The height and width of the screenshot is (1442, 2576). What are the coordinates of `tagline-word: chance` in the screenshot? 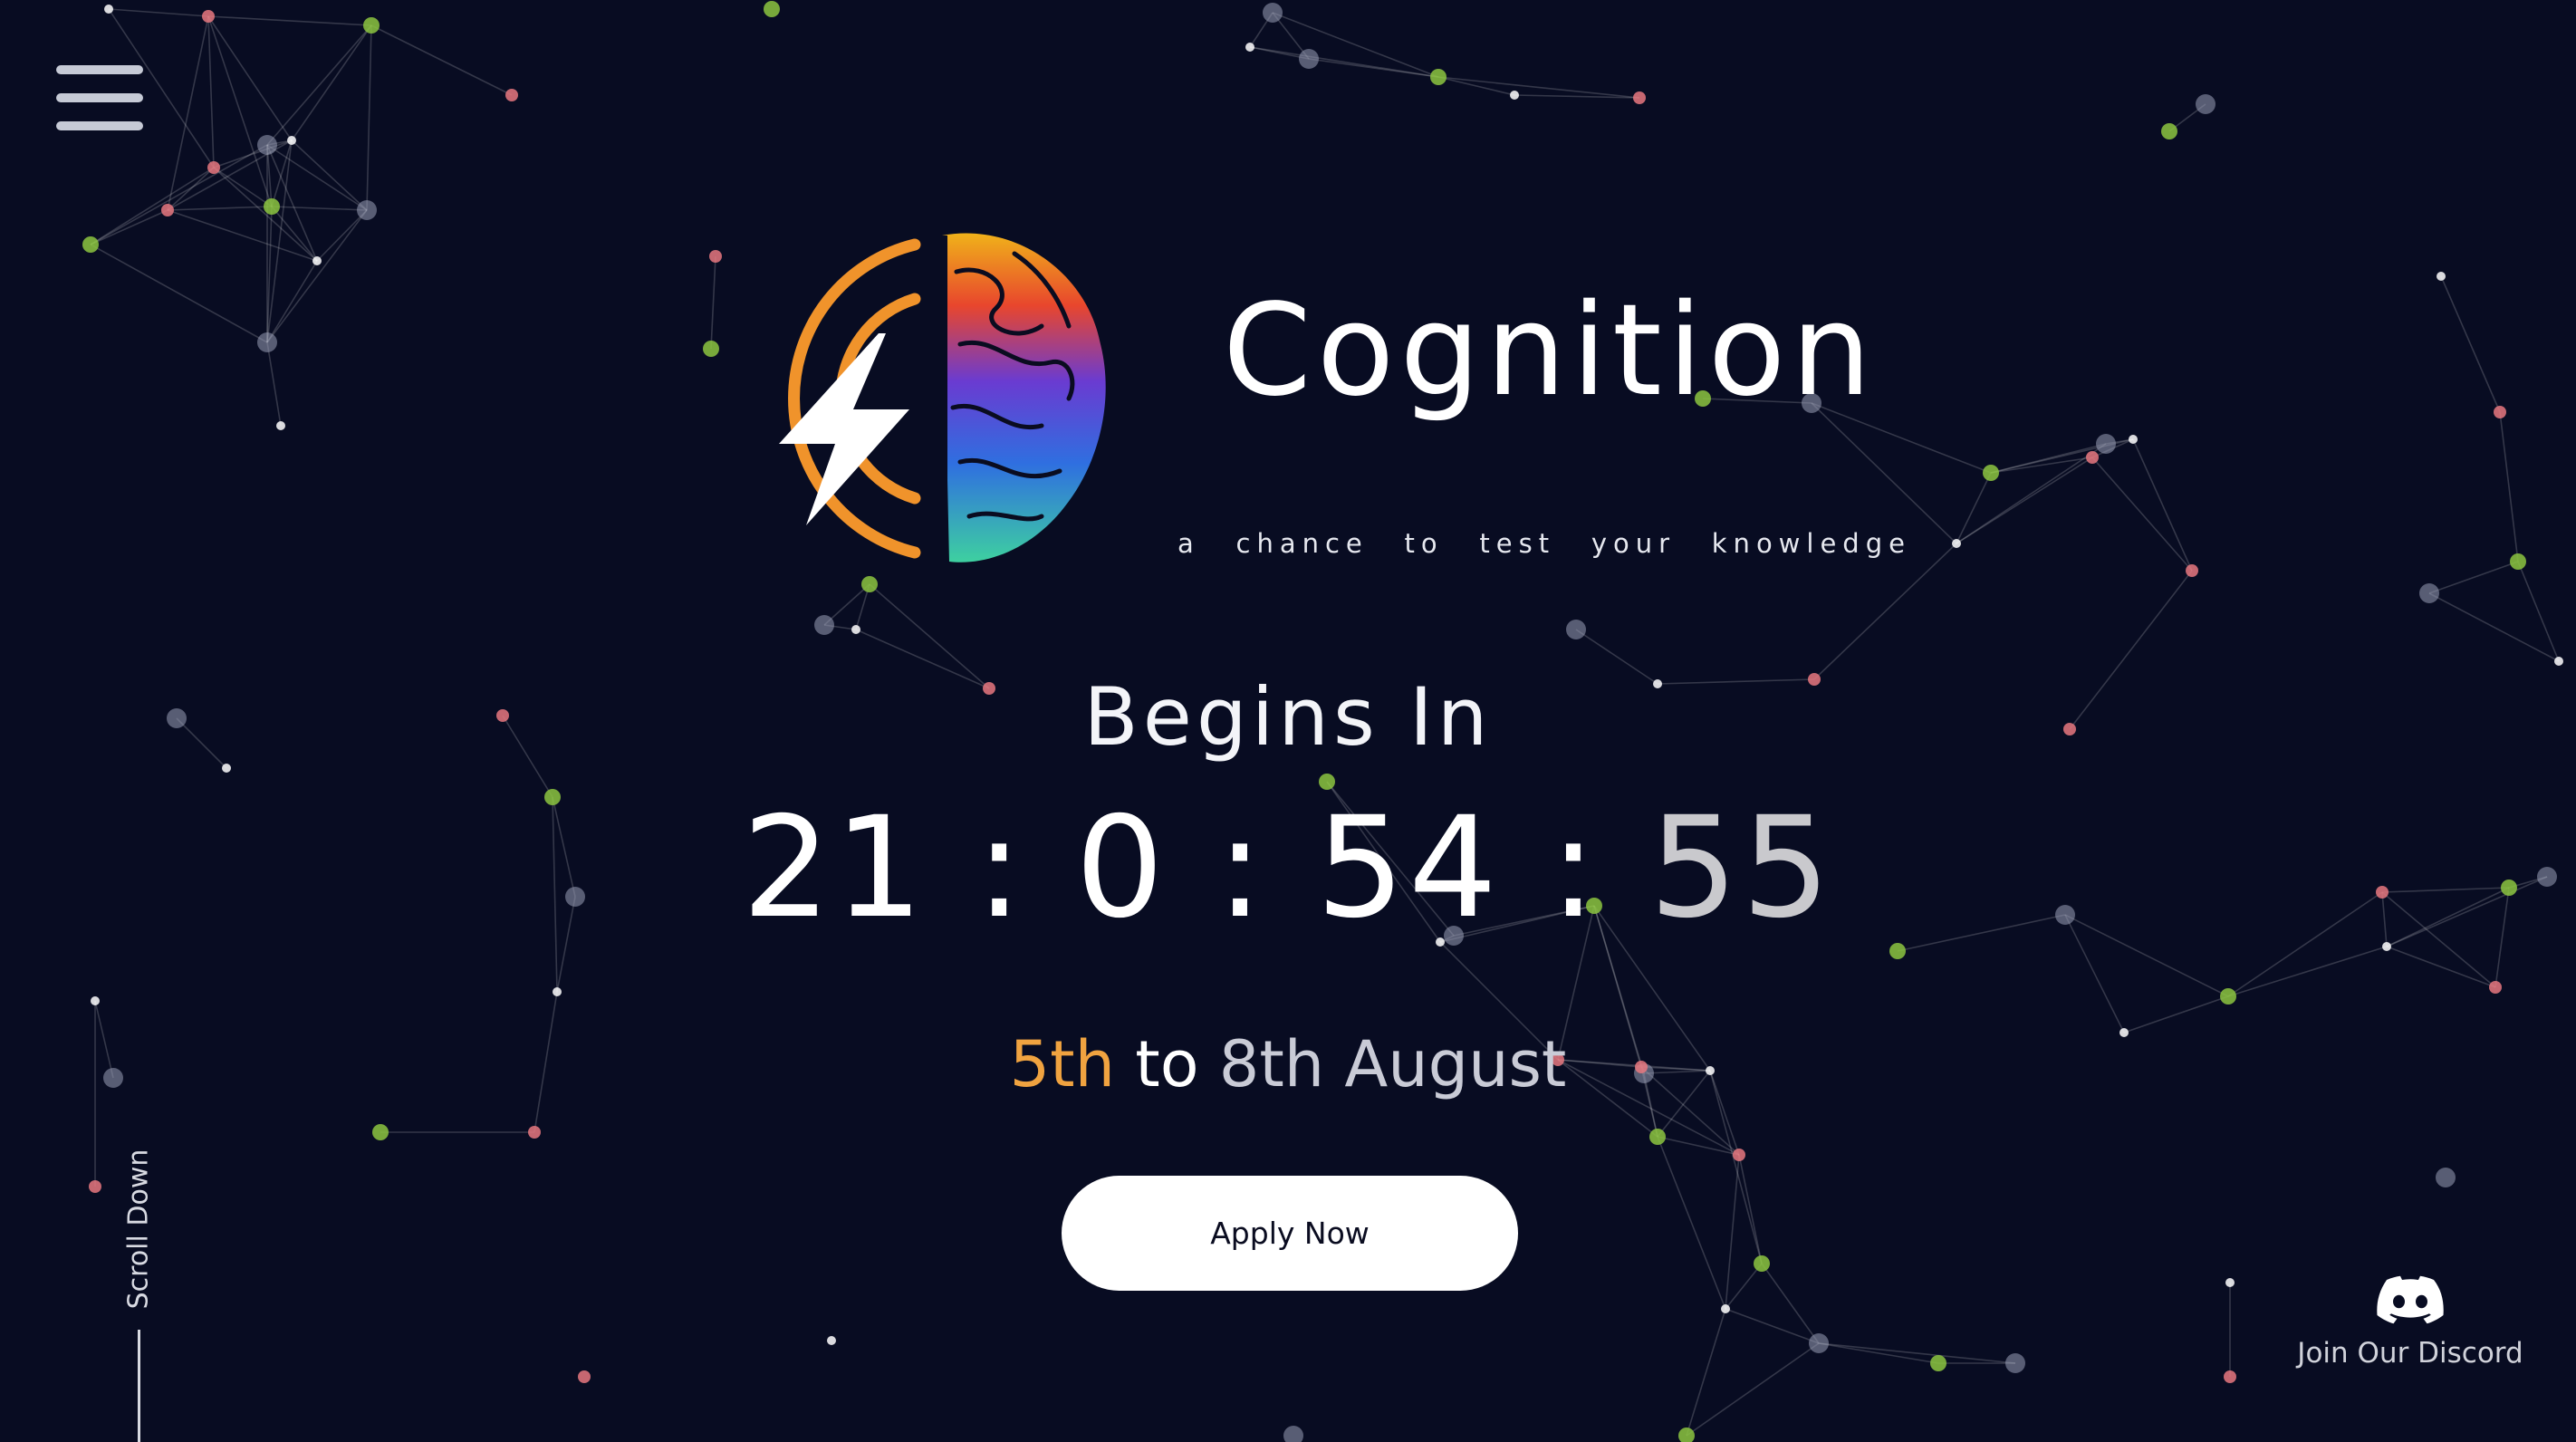 It's located at (1302, 543).